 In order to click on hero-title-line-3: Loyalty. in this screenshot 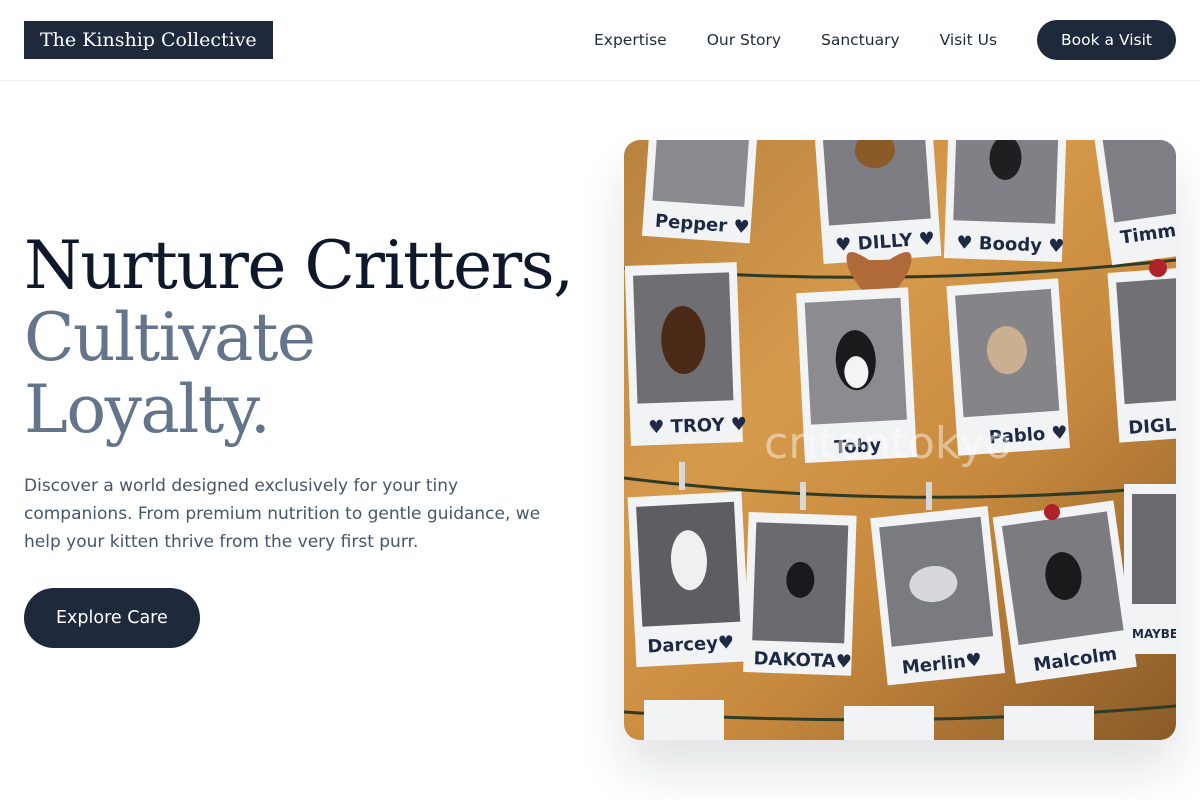, I will do `click(147, 409)`.